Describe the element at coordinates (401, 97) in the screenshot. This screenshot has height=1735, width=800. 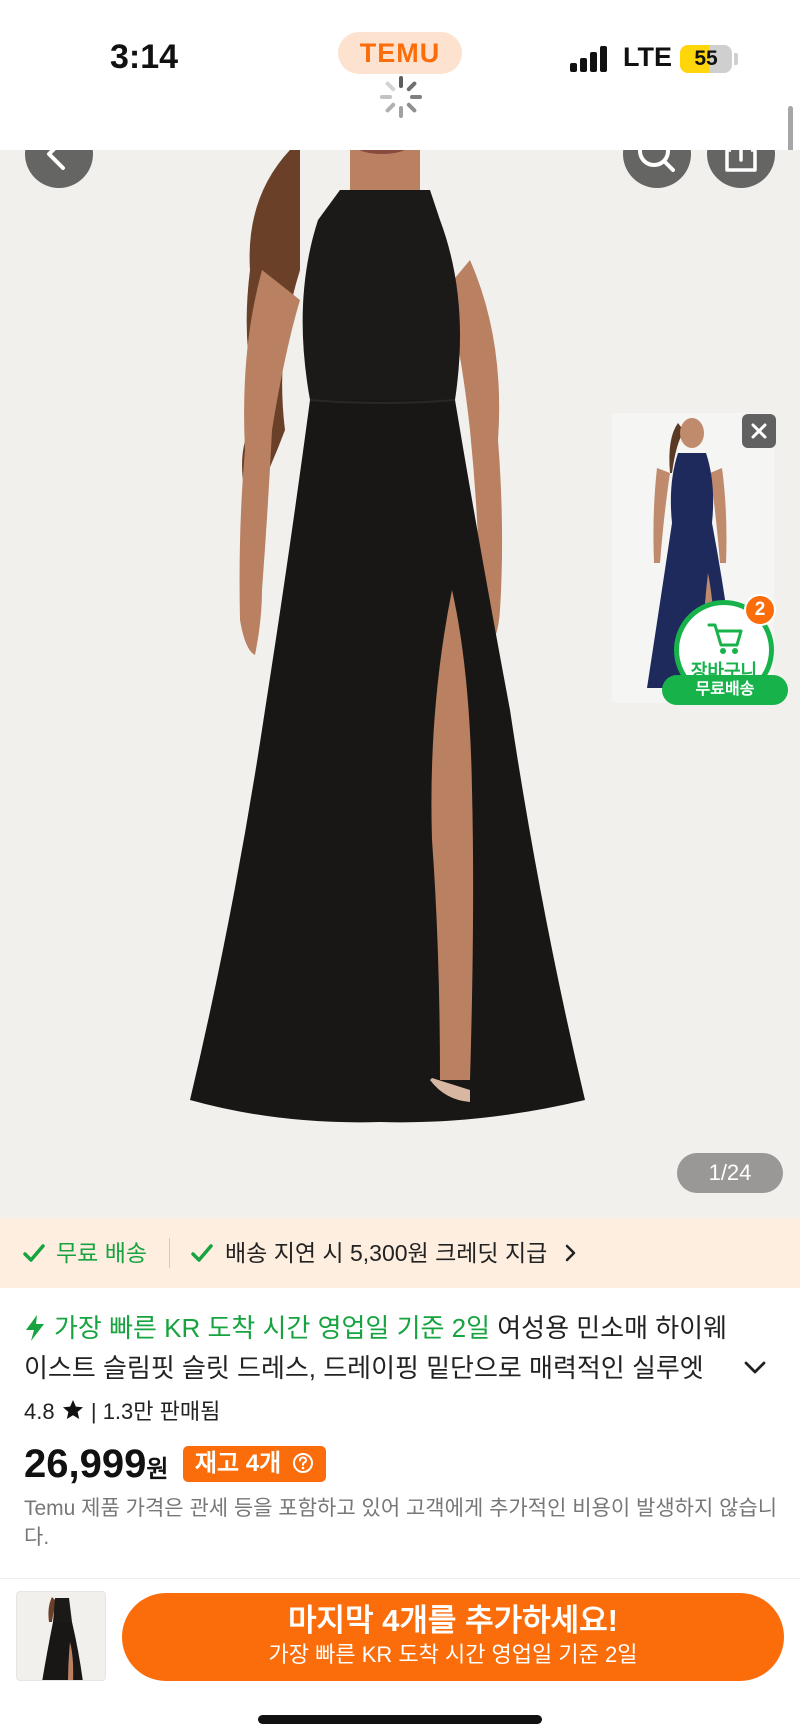
I see `loading-spinner-icon` at that location.